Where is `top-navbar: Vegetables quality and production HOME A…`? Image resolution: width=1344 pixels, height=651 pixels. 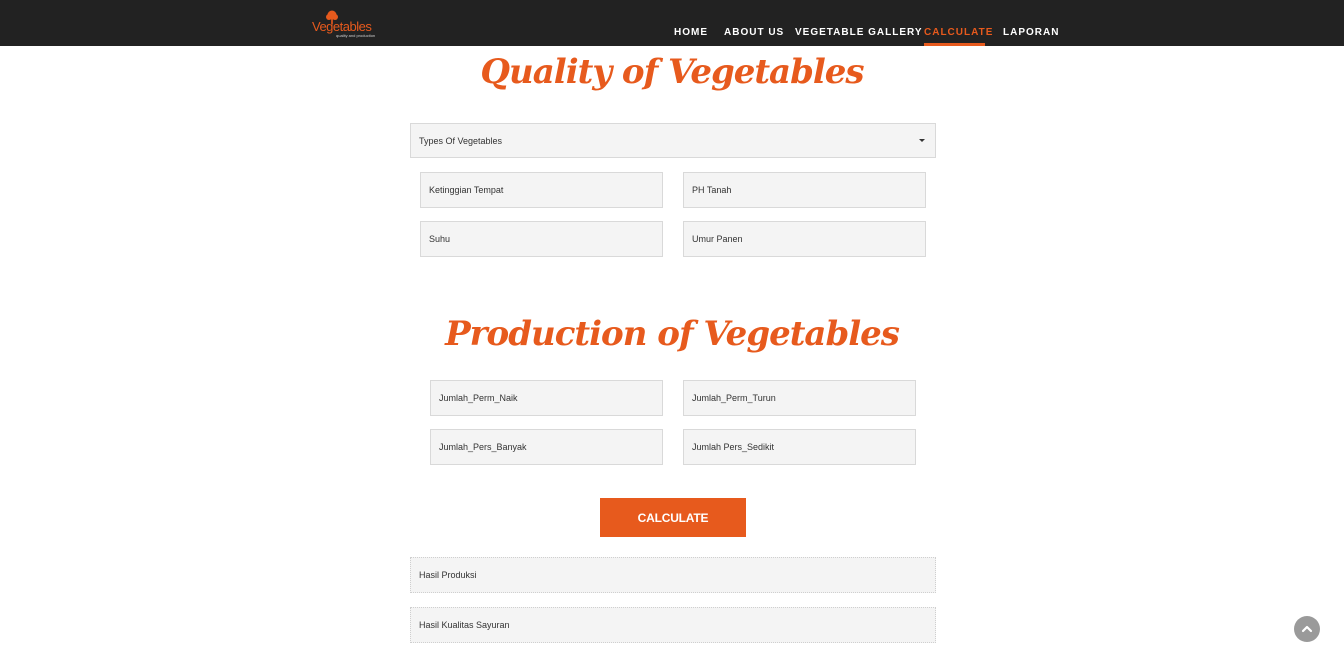
top-navbar: Vegetables quality and production HOME A… is located at coordinates (672, 23).